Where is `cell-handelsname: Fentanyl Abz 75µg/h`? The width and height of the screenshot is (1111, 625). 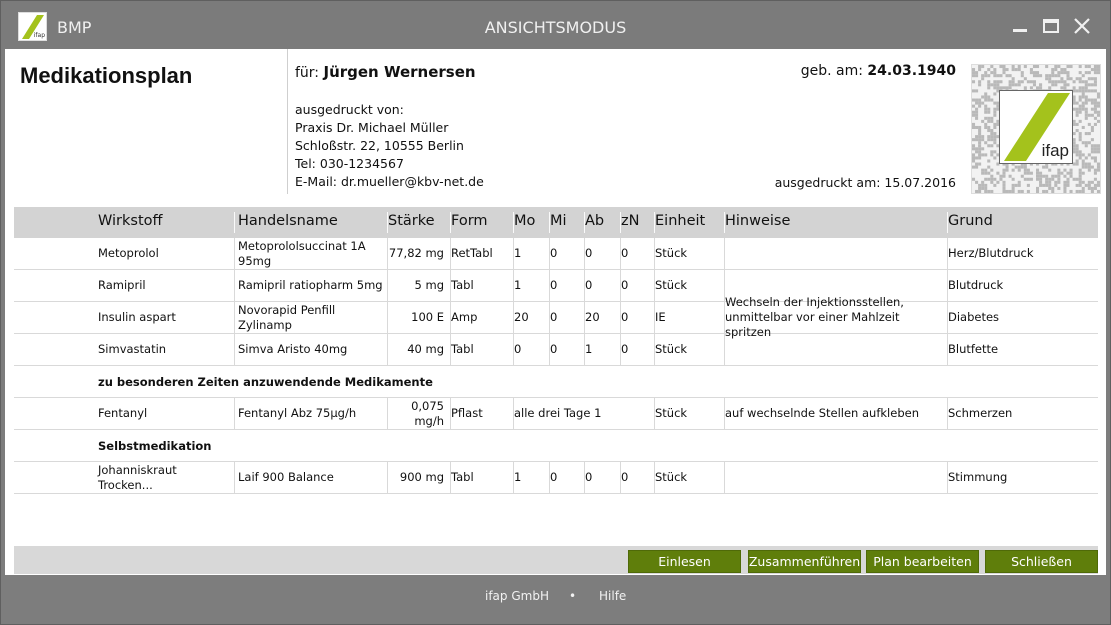
cell-handelsname: Fentanyl Abz 75µg/h is located at coordinates (297, 413).